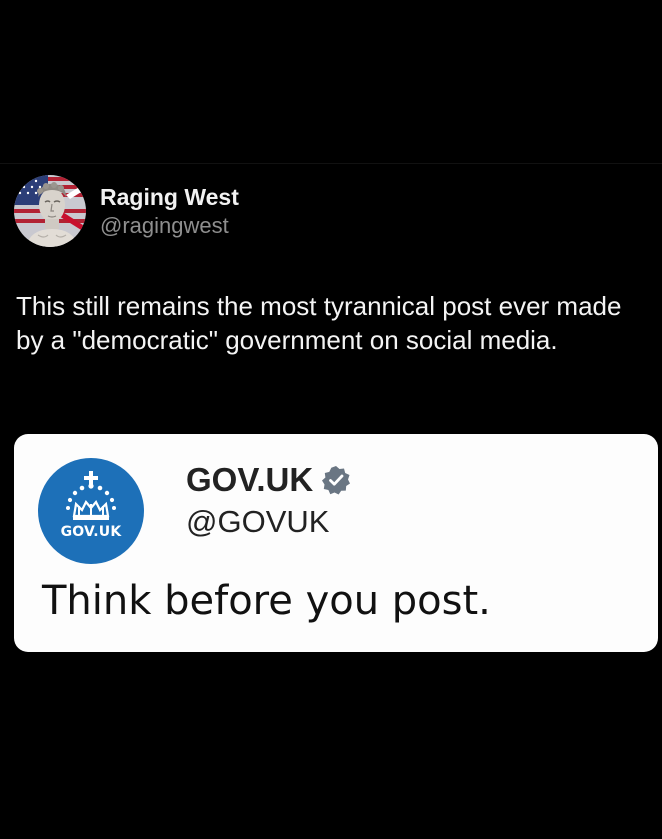 Image resolution: width=662 pixels, height=839 pixels. What do you see at coordinates (266, 601) in the screenshot?
I see `quoted-post-text: Think before you post.` at bounding box center [266, 601].